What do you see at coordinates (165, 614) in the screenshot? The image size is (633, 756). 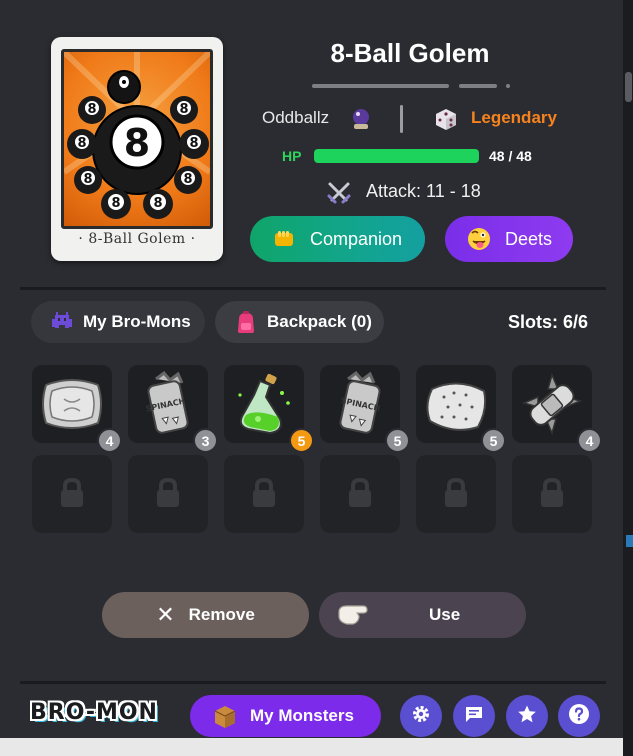 I see `close-icon: ✕` at bounding box center [165, 614].